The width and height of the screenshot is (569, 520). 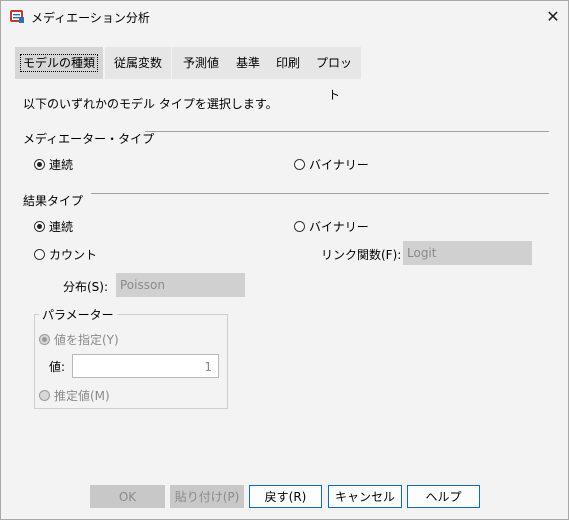 I want to click on tab-dependent: 従属変数, so click(x=138, y=63).